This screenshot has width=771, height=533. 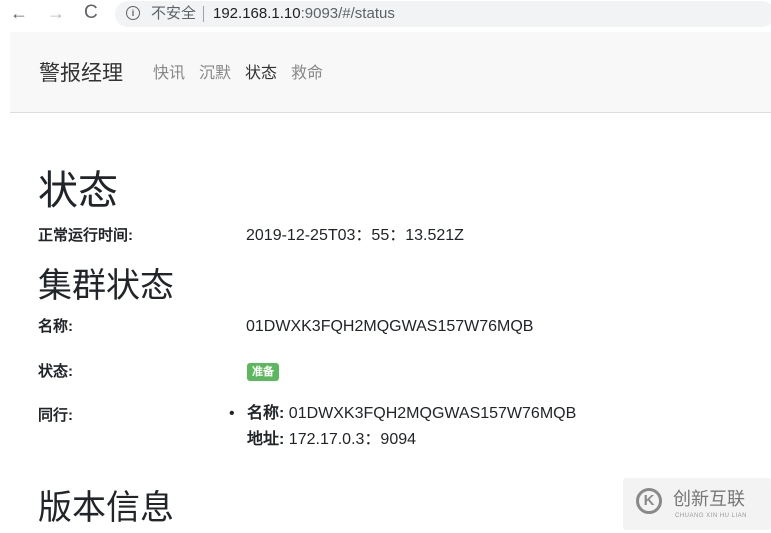 I want to click on browser-toolbar: ← → C i 不安全 192.168.1.10:9093/#/status, so click(x=385, y=15).